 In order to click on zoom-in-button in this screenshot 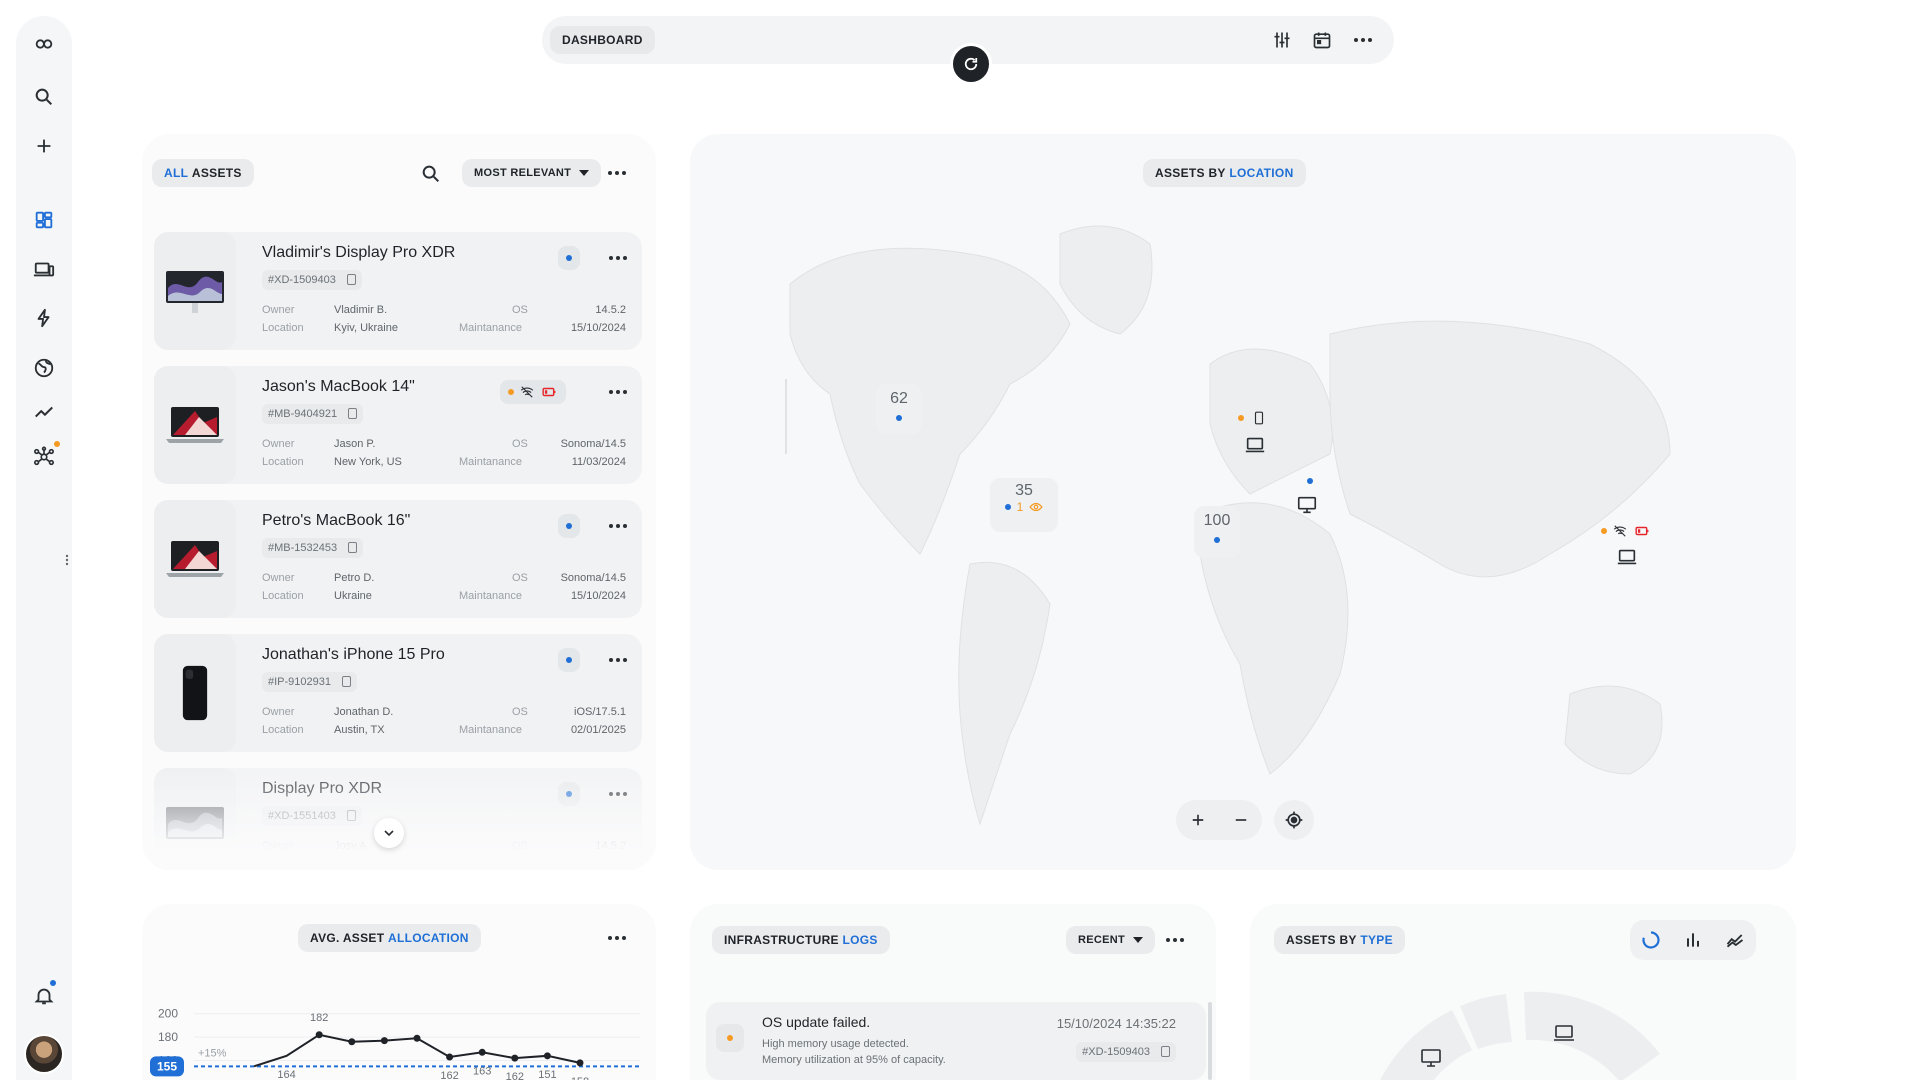, I will do `click(1197, 820)`.